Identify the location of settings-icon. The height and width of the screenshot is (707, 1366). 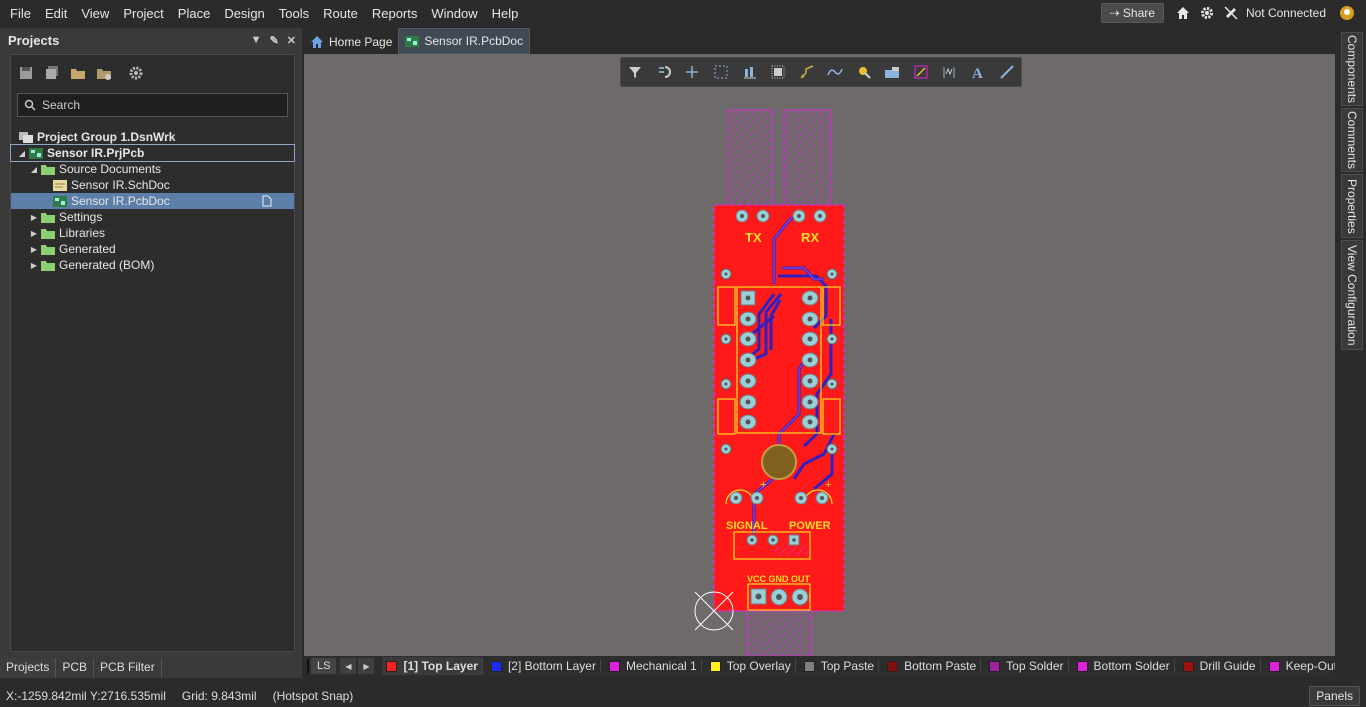
(136, 73).